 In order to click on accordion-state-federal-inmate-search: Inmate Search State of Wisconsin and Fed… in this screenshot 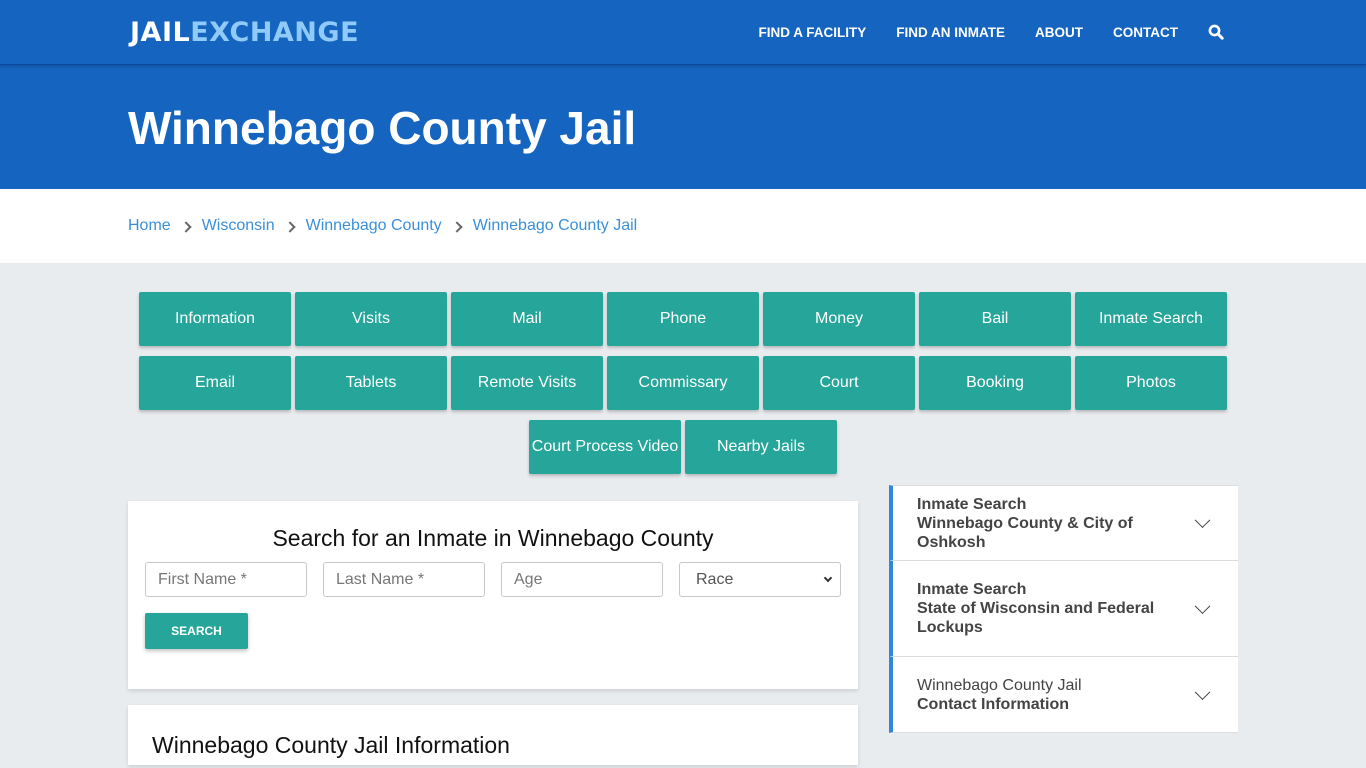, I will do `click(1063, 609)`.